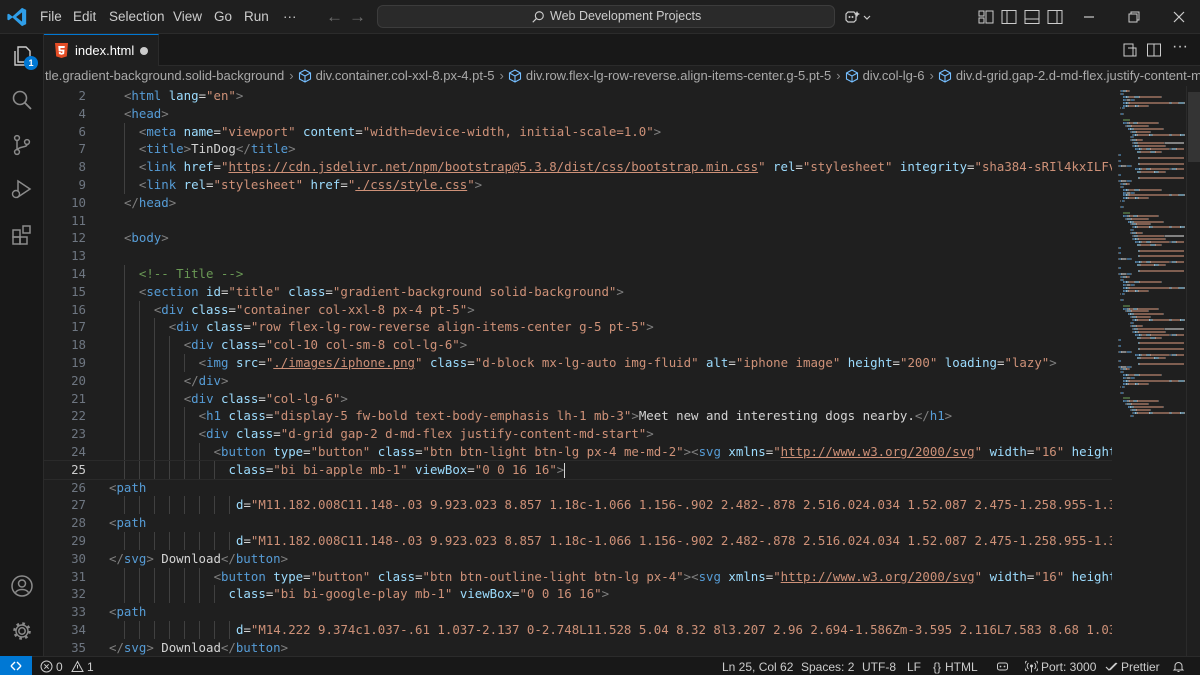  I want to click on vertical-scrollbar, so click(1193, 371).